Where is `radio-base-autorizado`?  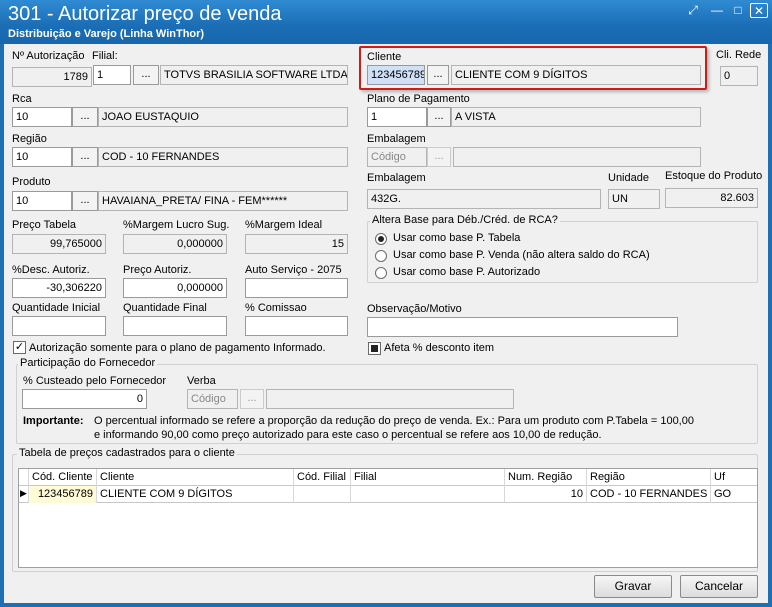
radio-base-autorizado is located at coordinates (381, 273).